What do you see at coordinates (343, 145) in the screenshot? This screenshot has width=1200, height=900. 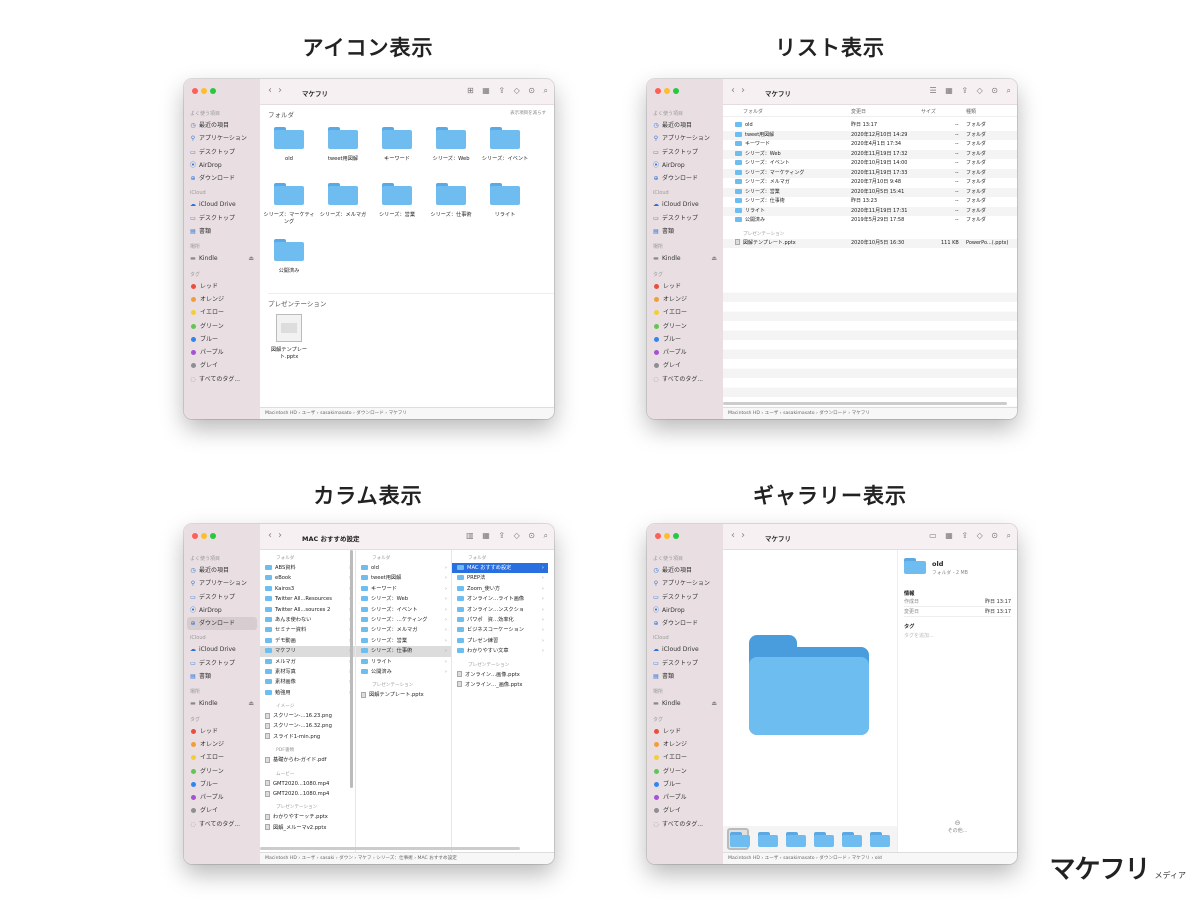 I see `folder-item: tweet用図解` at bounding box center [343, 145].